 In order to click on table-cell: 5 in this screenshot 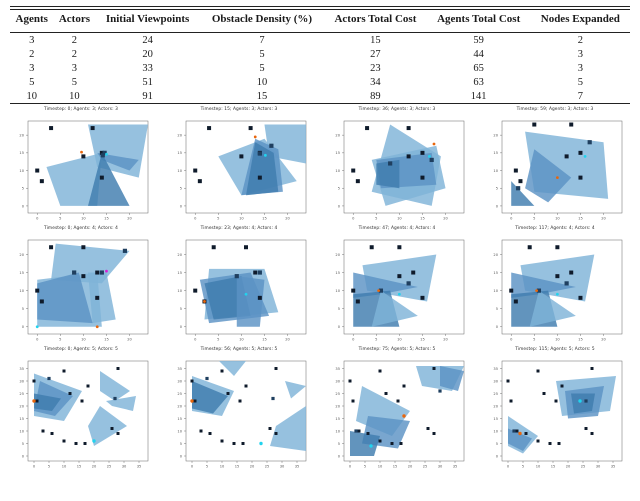, I will do `click(32, 82)`.